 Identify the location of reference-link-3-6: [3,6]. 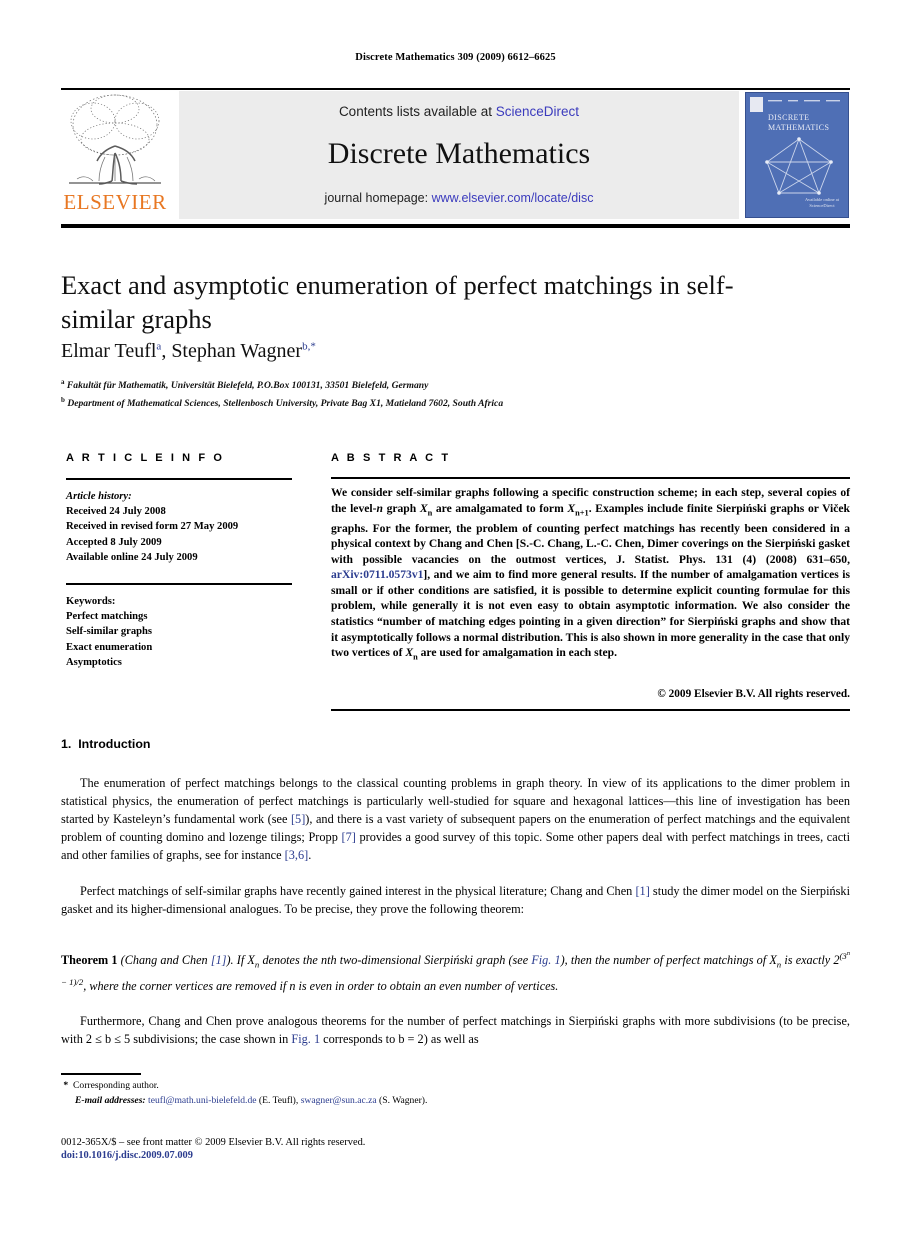
(297, 855).